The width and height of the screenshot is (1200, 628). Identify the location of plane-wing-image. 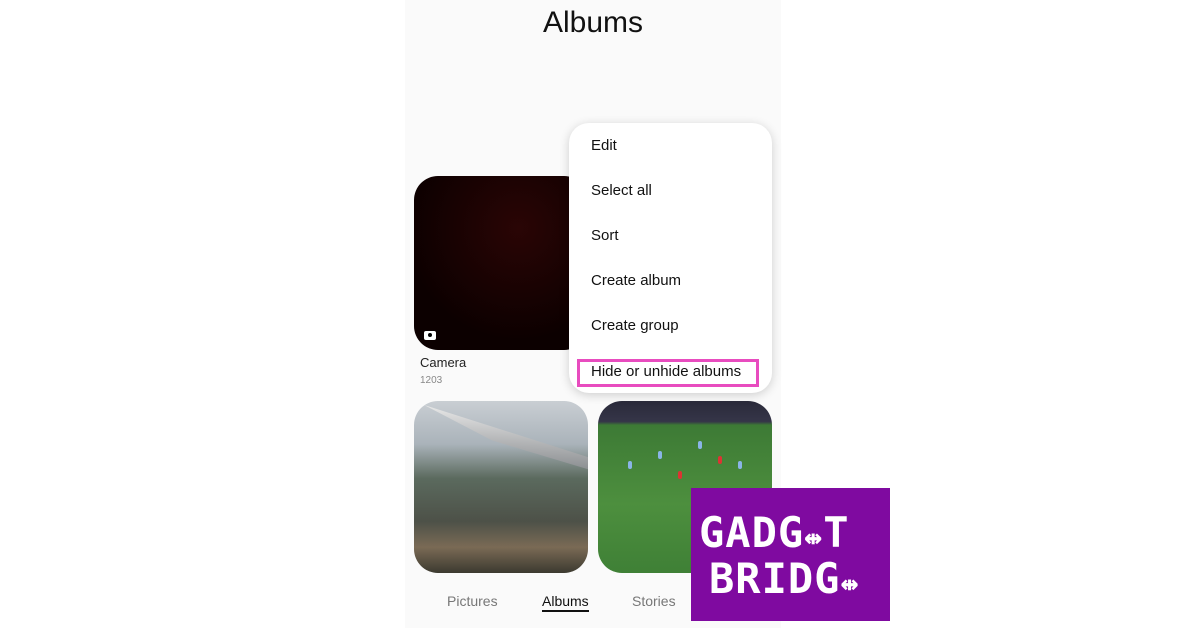
(506, 438).